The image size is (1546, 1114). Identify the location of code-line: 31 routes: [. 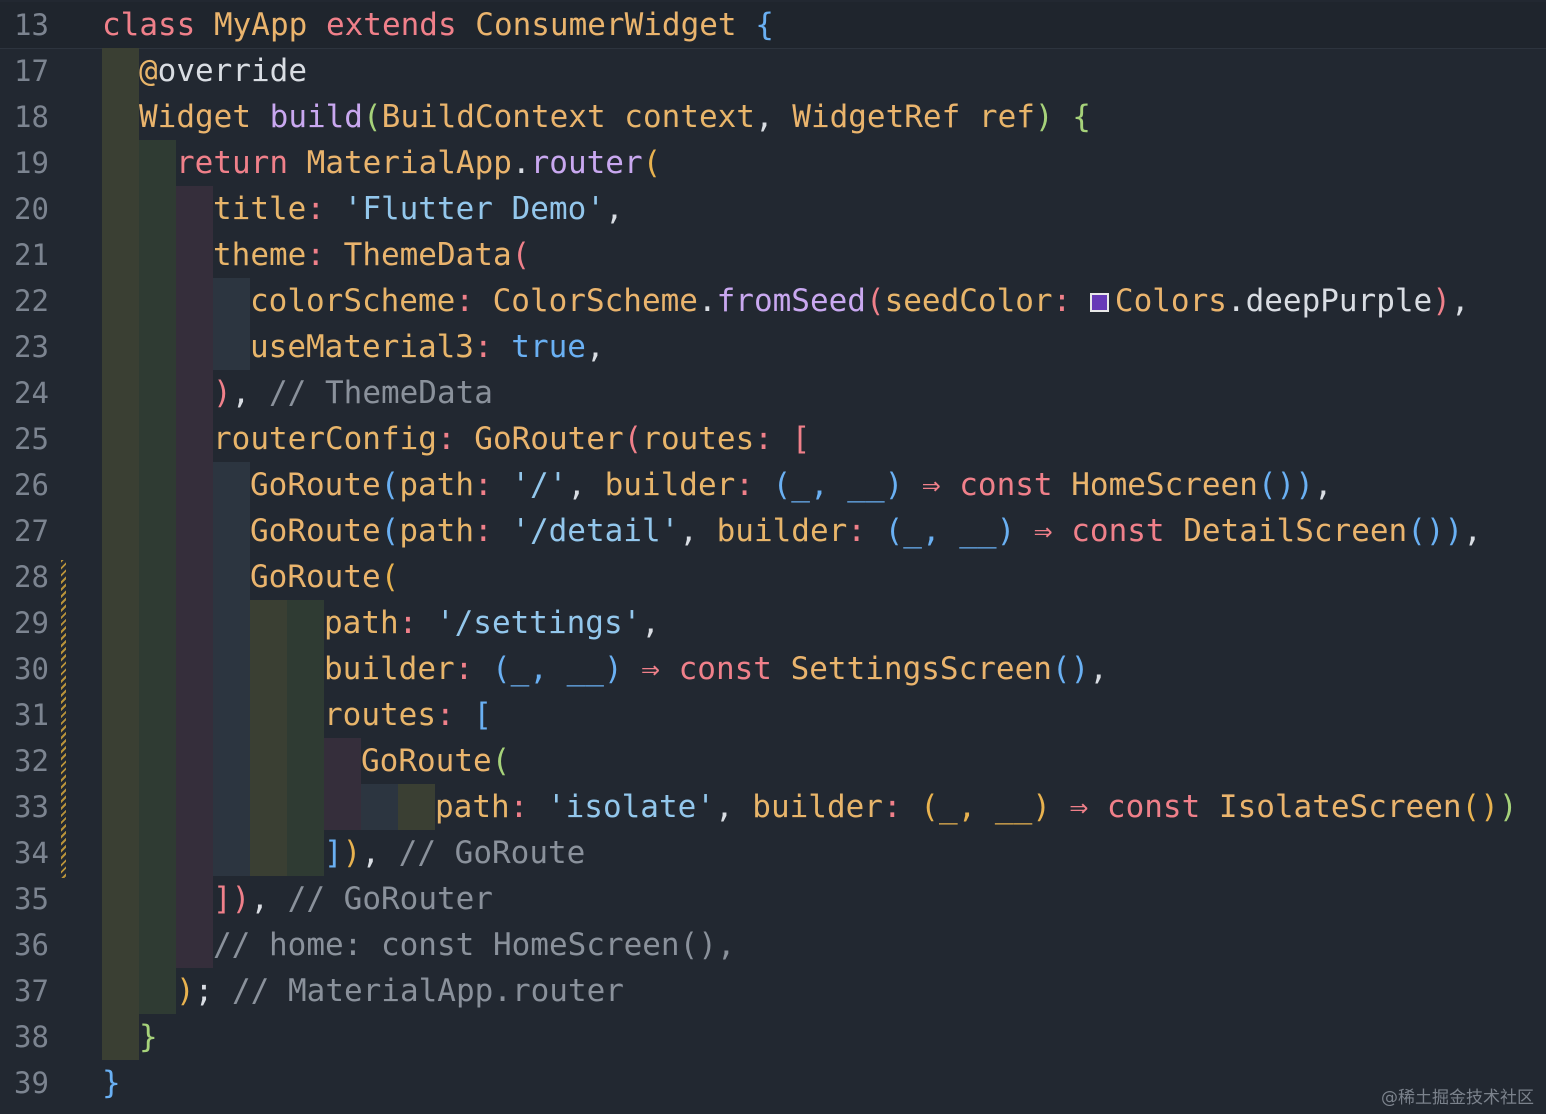
(773, 715).